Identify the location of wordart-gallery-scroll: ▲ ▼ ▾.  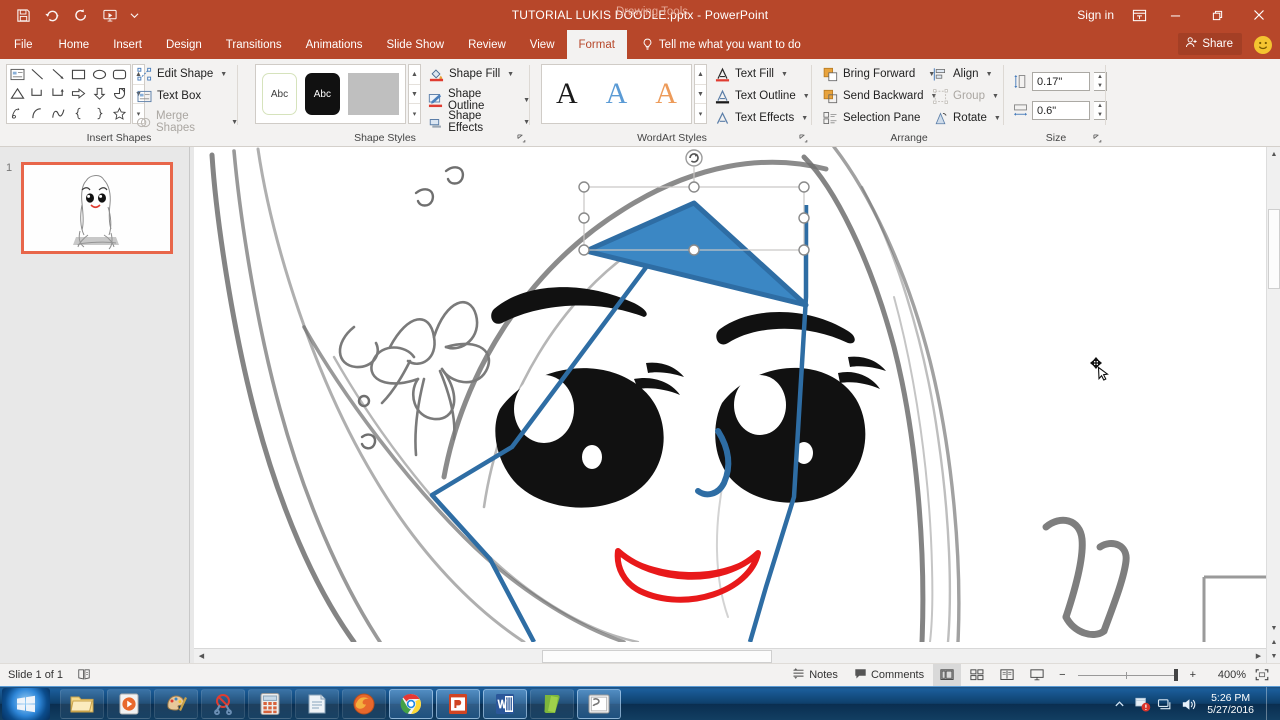
(700, 94).